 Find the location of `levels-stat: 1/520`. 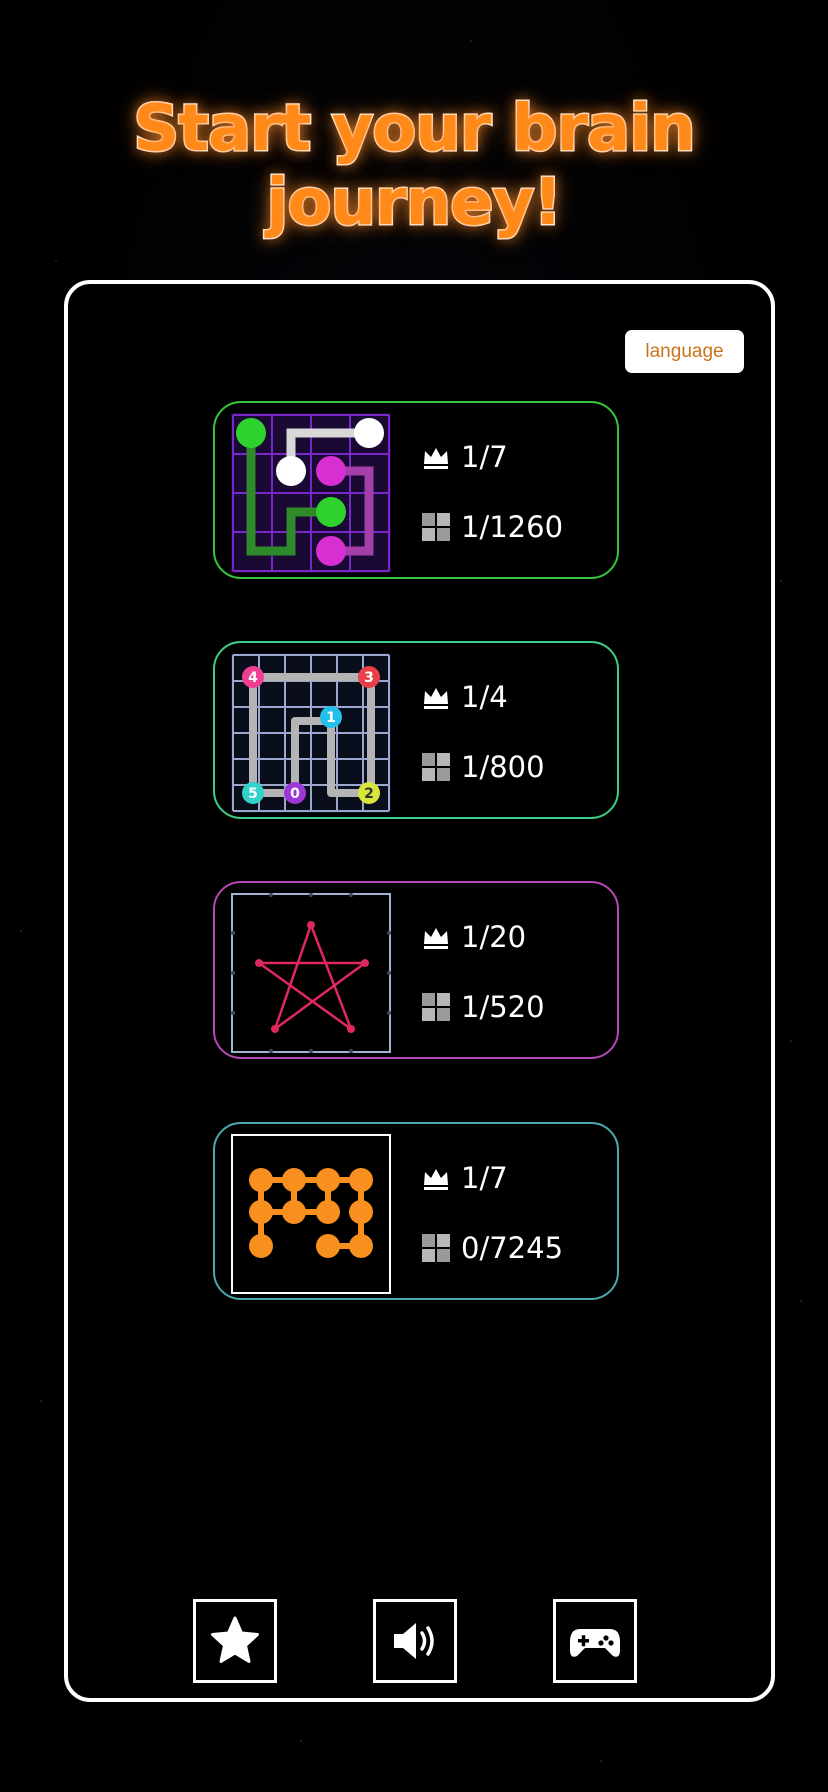

levels-stat: 1/520 is located at coordinates (483, 1007).